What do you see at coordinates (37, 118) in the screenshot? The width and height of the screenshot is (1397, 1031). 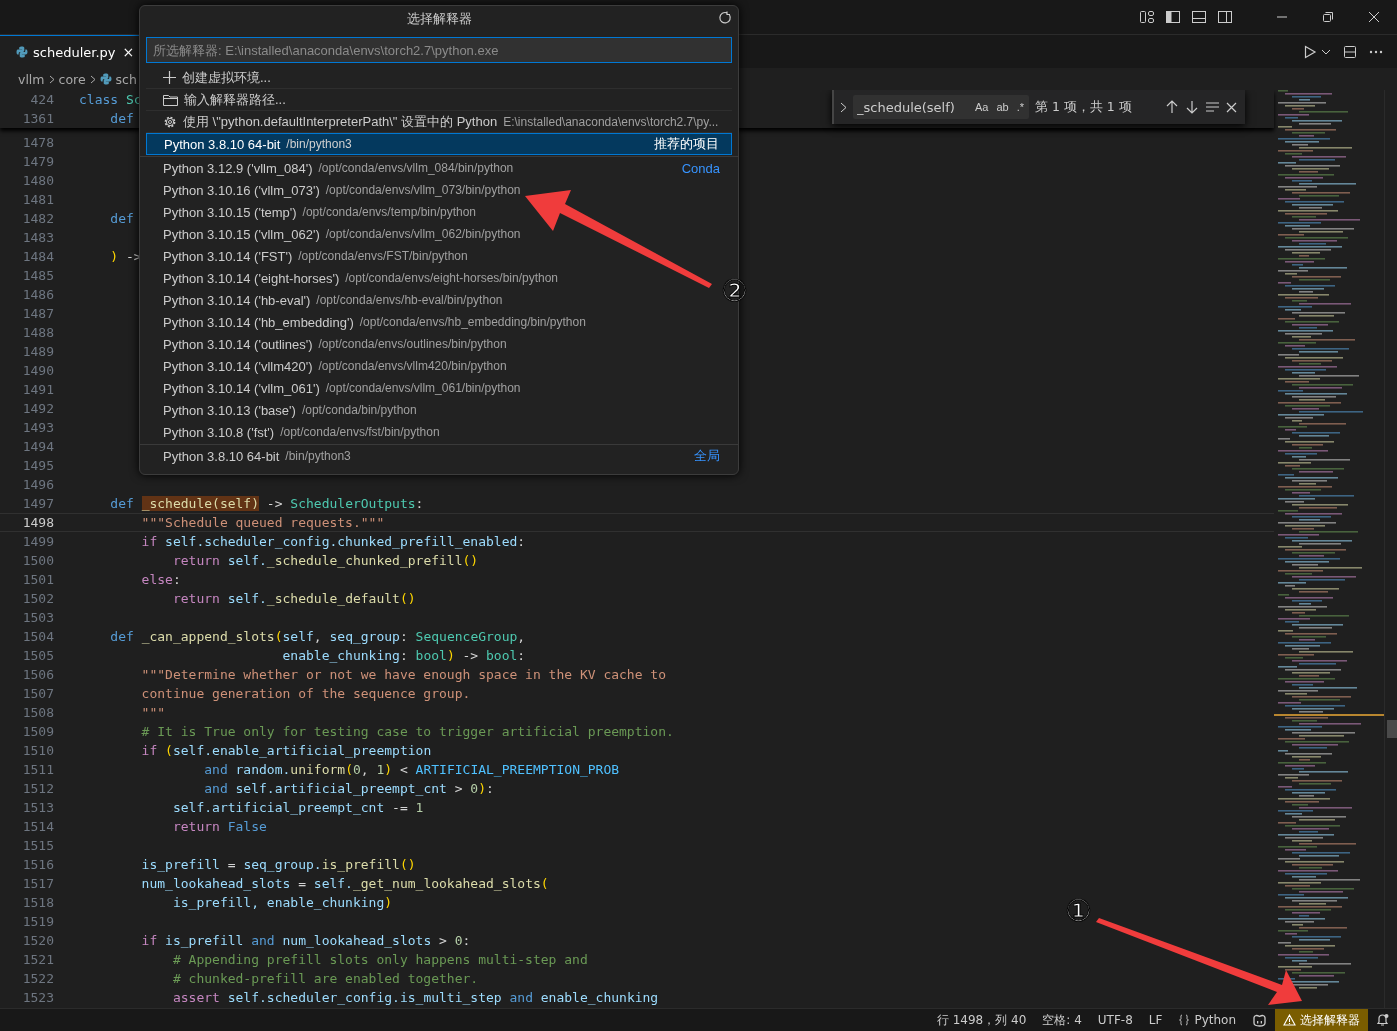 I see `line-number: 1361` at bounding box center [37, 118].